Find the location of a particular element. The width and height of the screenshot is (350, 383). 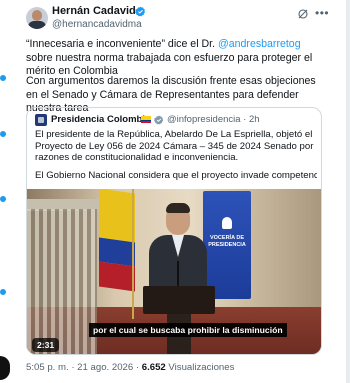

left-edge-strip is located at coordinates (4, 191).